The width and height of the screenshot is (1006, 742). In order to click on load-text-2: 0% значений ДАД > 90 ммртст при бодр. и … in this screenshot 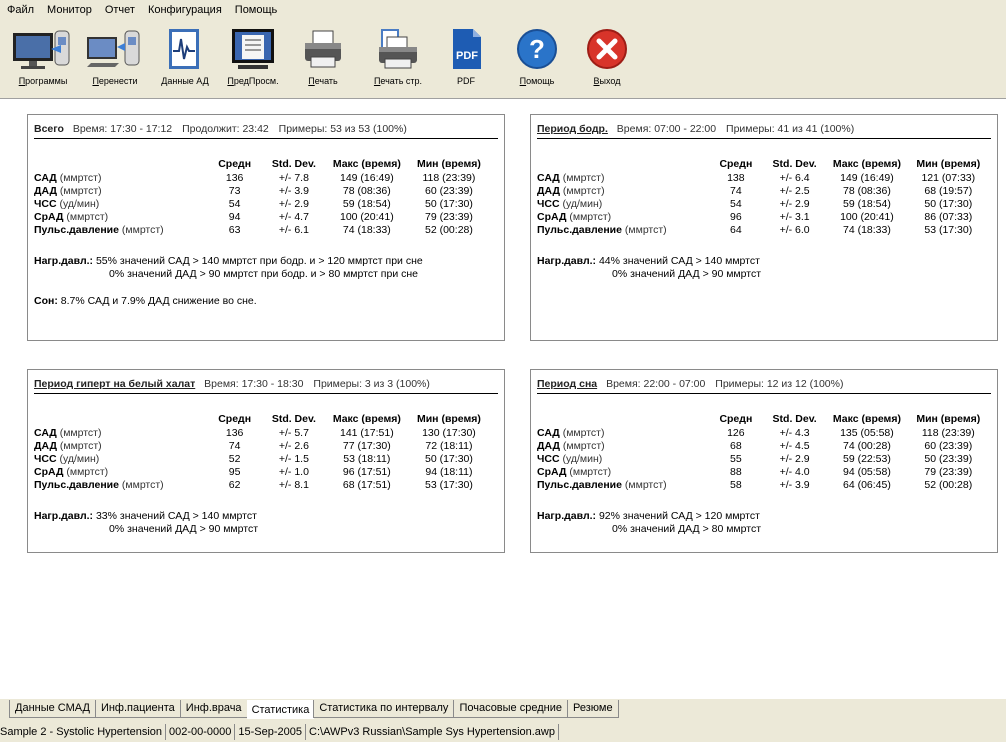, I will do `click(263, 274)`.